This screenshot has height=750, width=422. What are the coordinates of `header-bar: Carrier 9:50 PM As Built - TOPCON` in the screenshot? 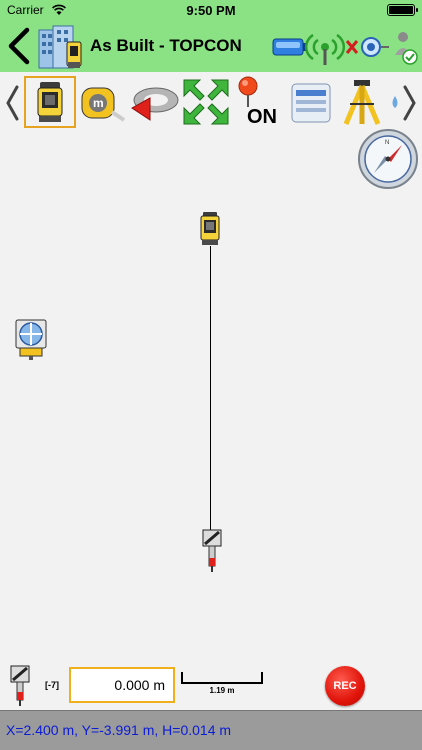 It's located at (211, 36).